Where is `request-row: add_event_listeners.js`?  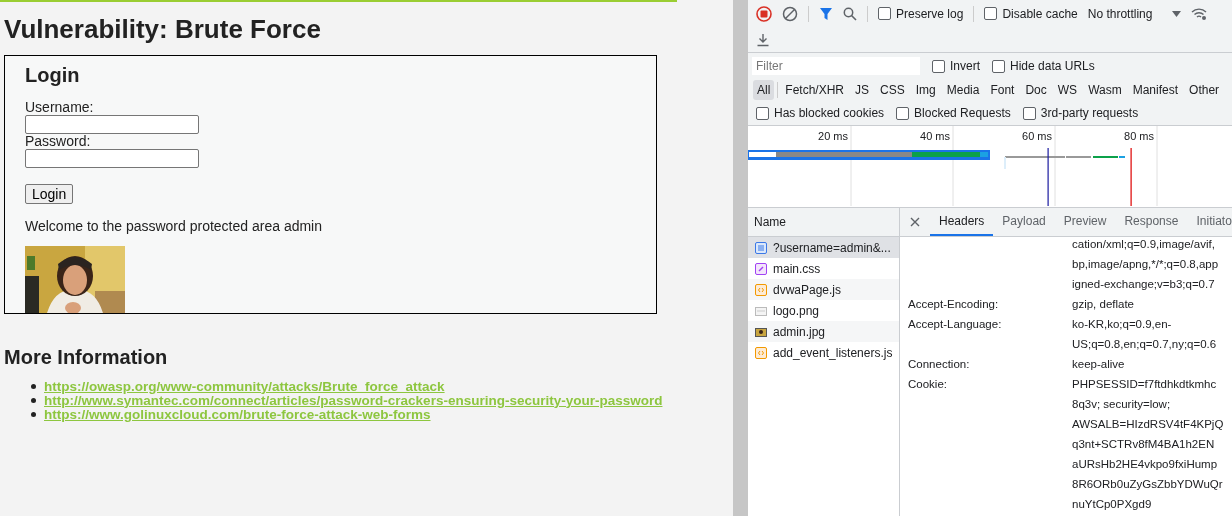
request-row: add_event_listeners.js is located at coordinates (823, 352).